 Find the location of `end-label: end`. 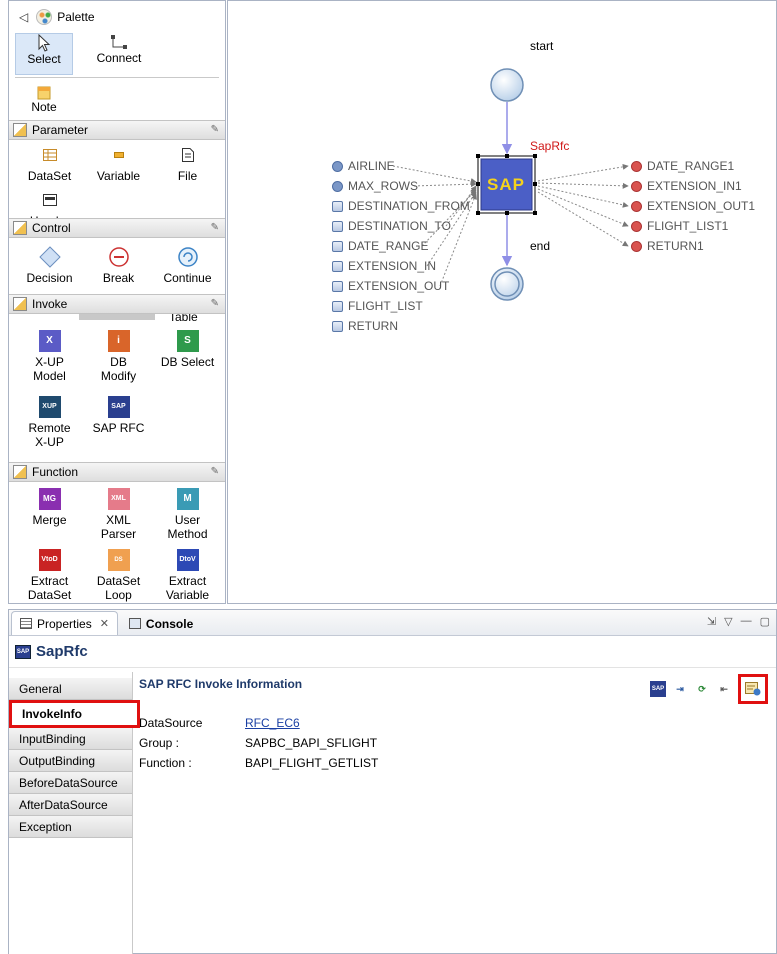

end-label: end is located at coordinates (540, 246).